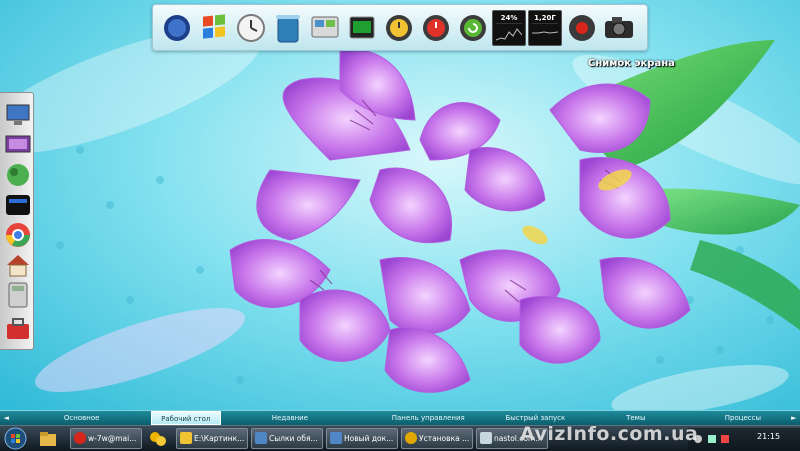  Describe the element at coordinates (18, 295) in the screenshot. I see `calculator-icon` at that location.